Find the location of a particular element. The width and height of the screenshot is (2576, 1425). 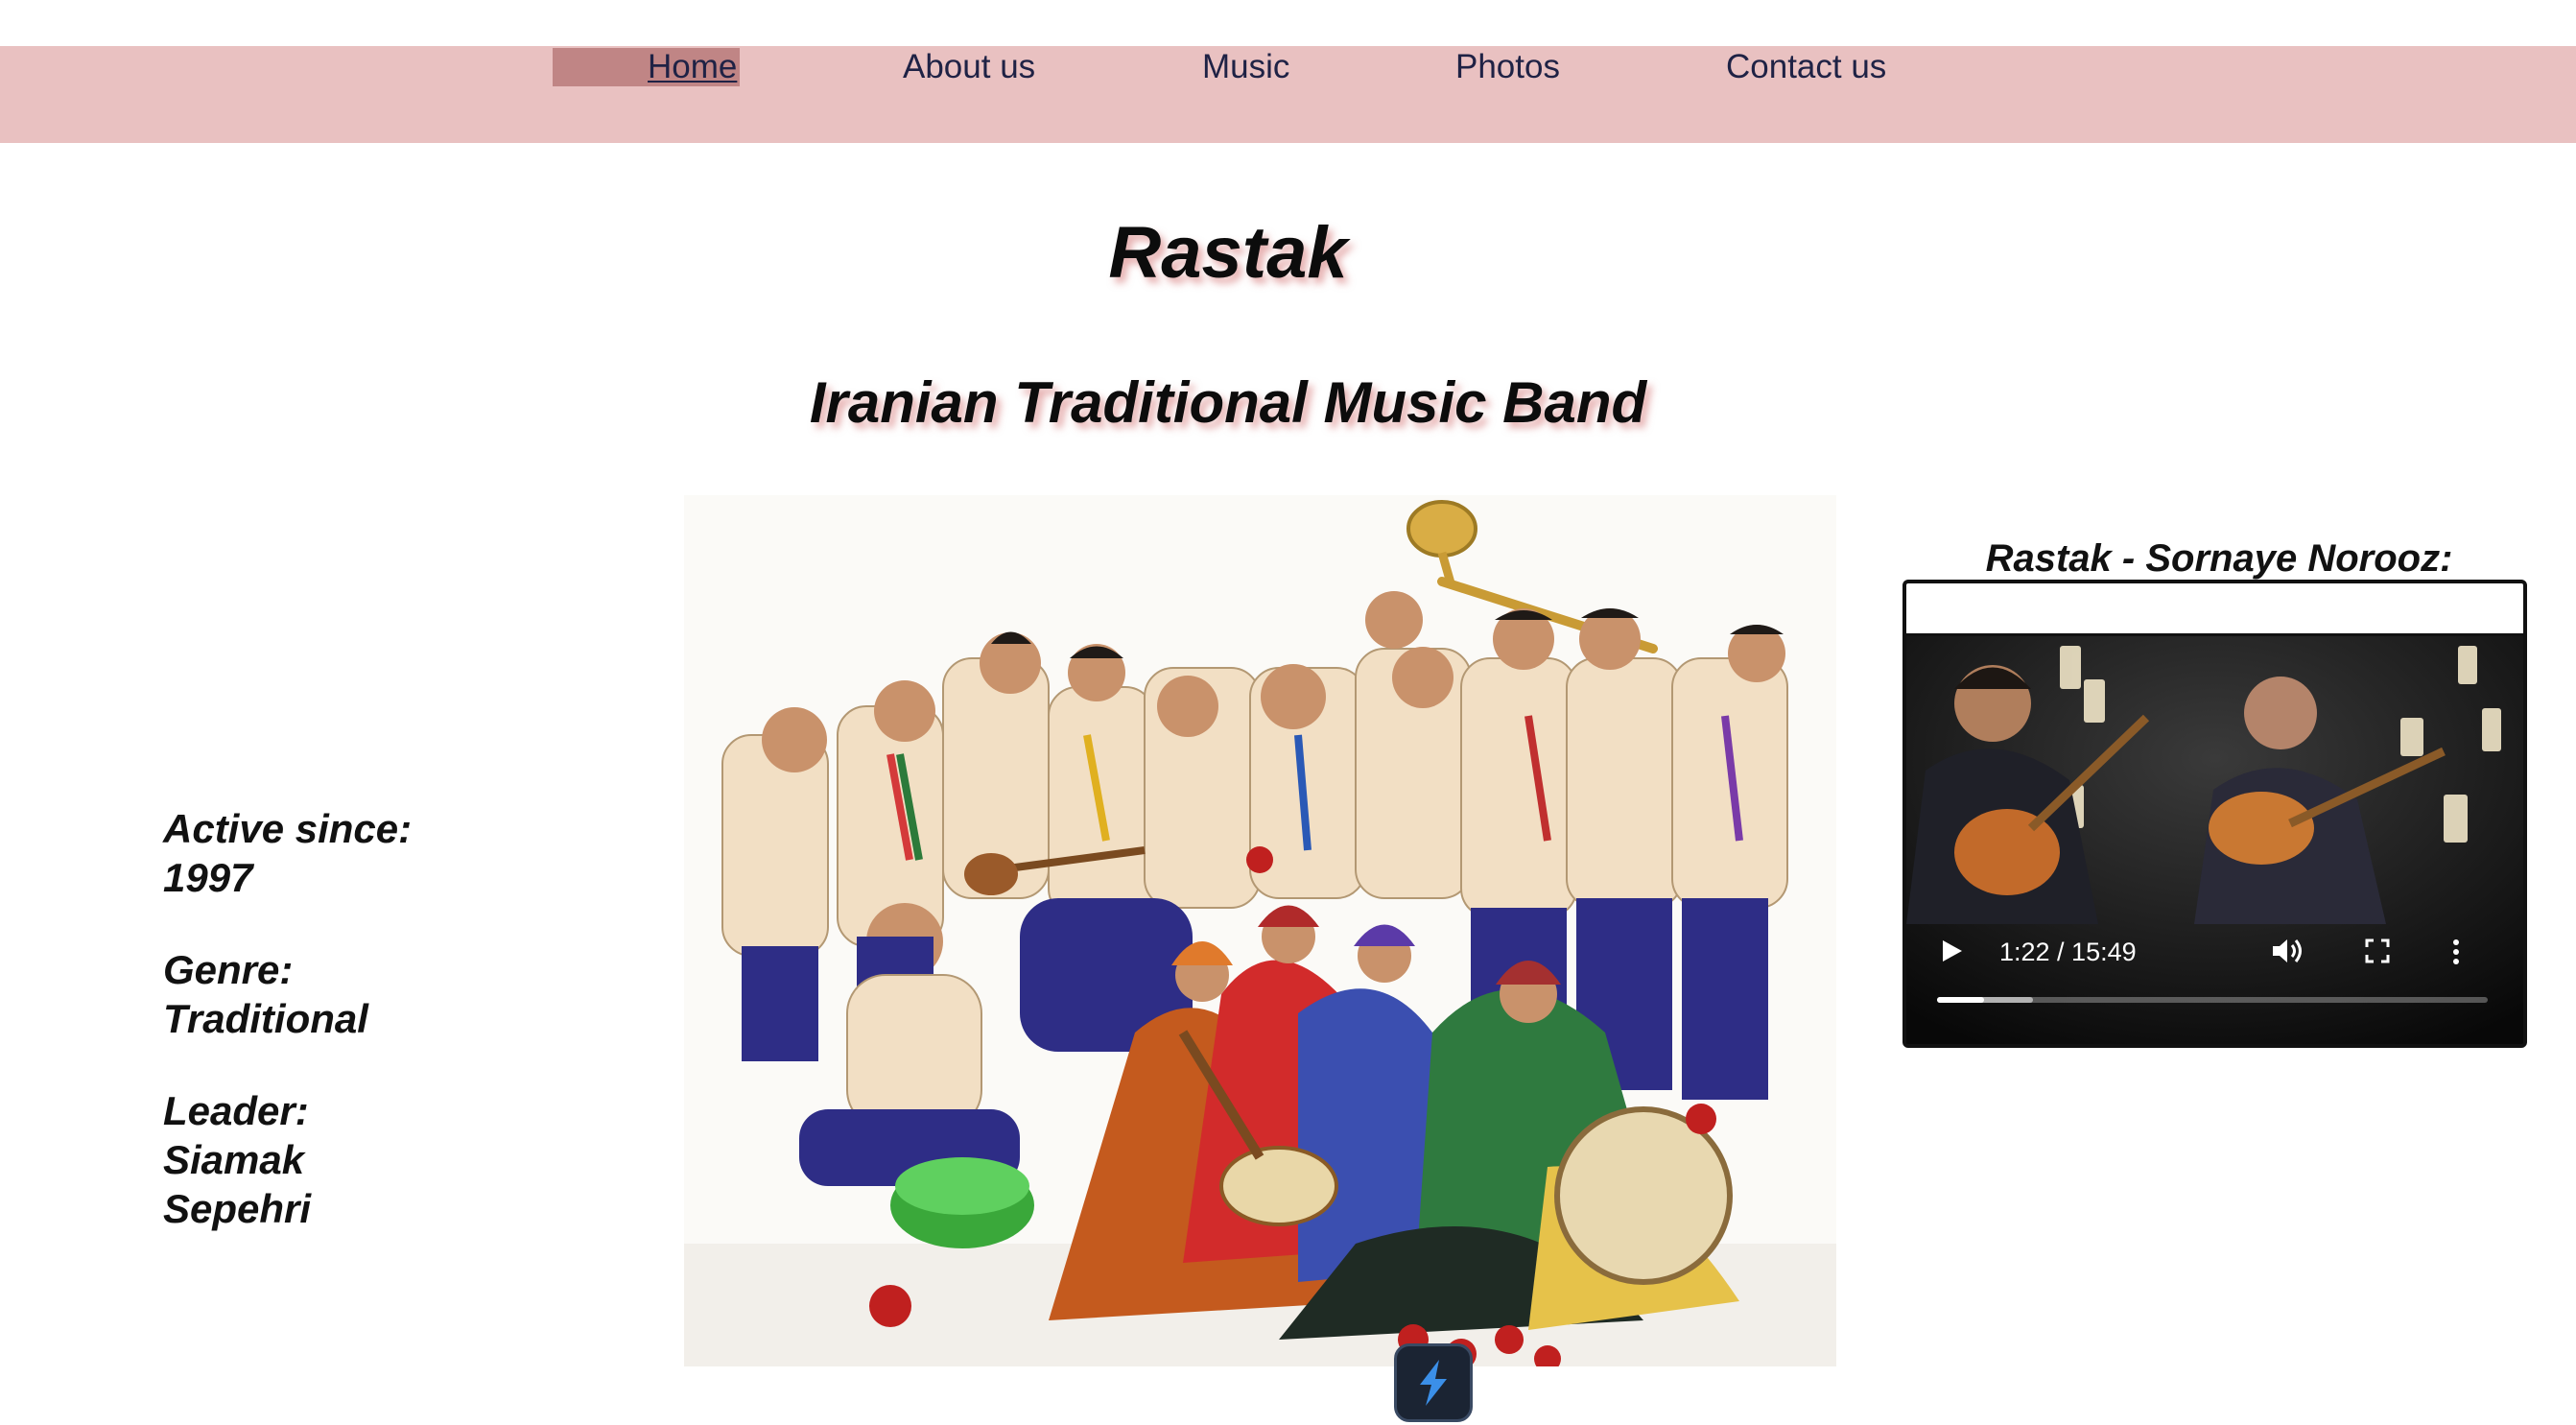

nav-music-link: Music is located at coordinates (1246, 67).